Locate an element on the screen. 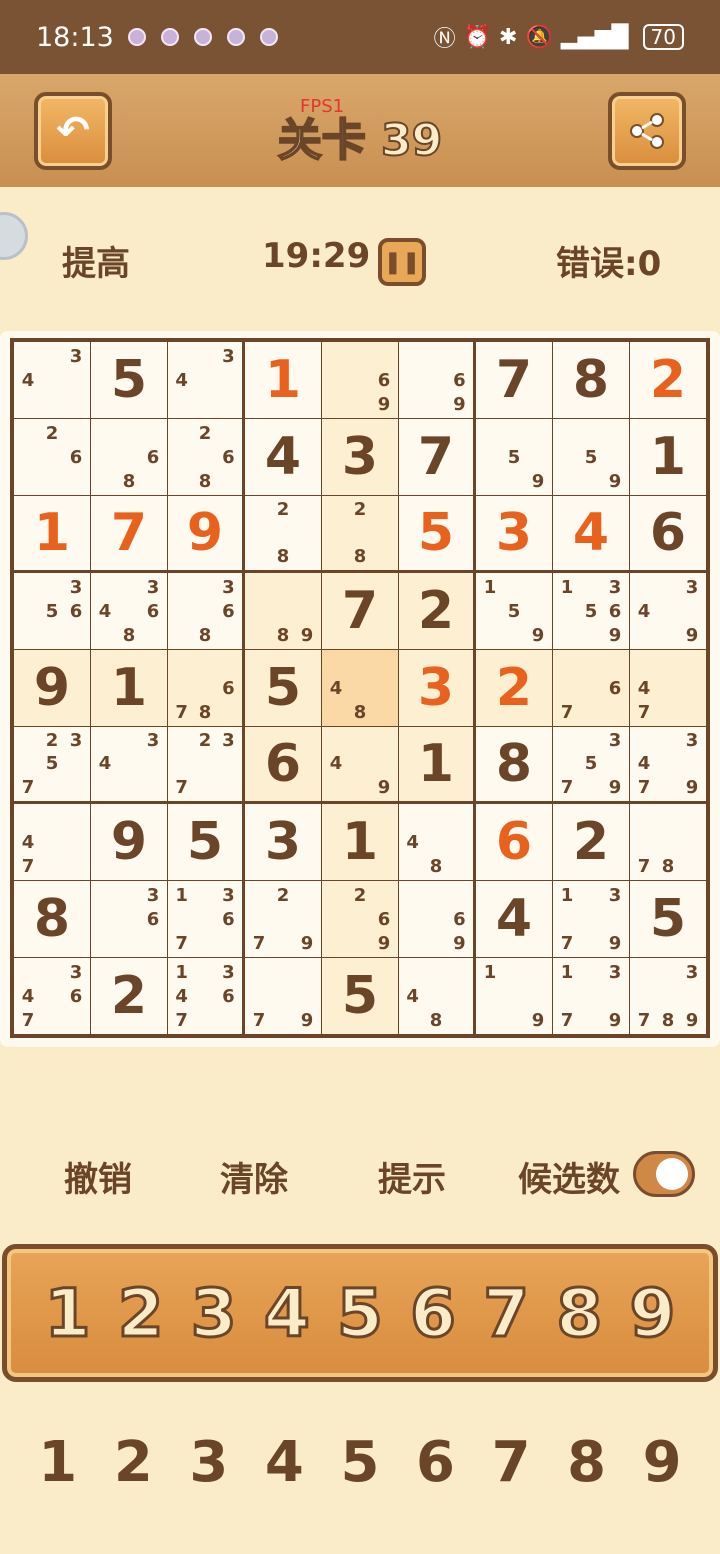 This screenshot has width=720, height=1554. sudoku-cell: 159 is located at coordinates (514, 611).